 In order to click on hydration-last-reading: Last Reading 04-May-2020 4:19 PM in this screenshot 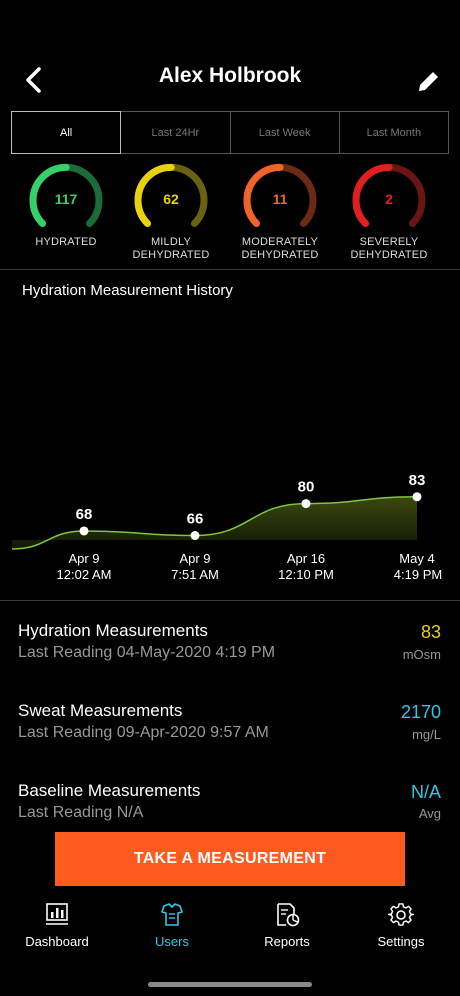, I will do `click(147, 652)`.